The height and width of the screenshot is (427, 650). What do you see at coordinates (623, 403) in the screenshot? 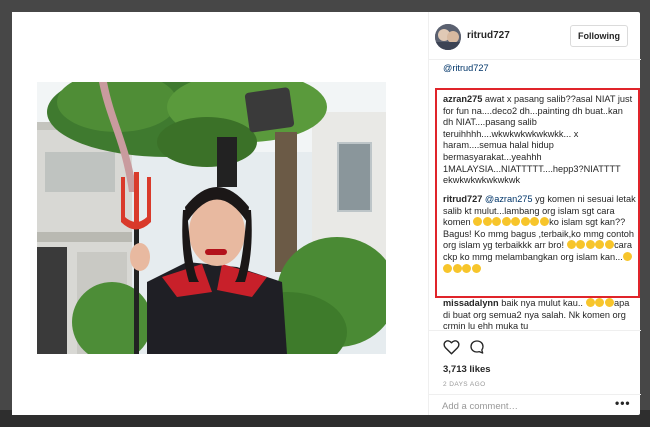
I see `more-options-icon: •••` at bounding box center [623, 403].